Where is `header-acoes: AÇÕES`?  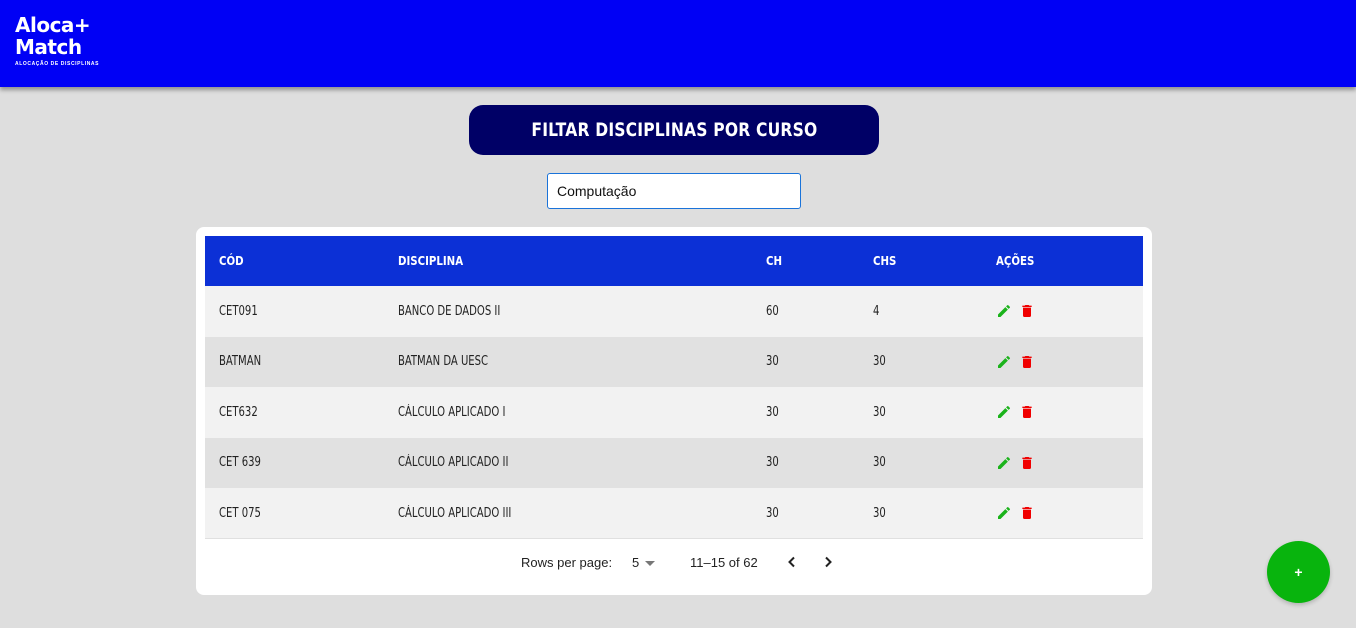
header-acoes: AÇÕES is located at coordinates (1018, 261).